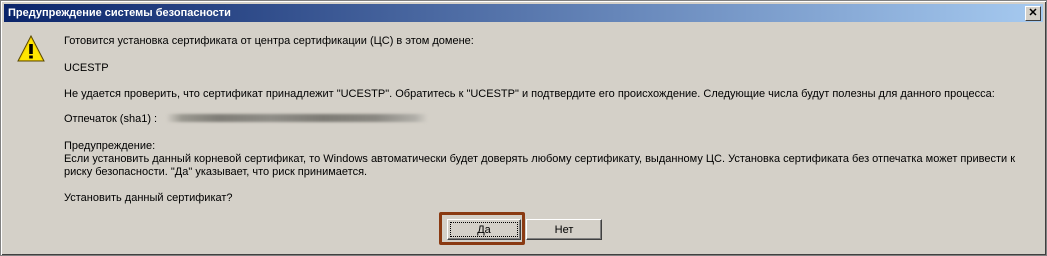 The height and width of the screenshot is (256, 1047). I want to click on window-title: Предупреждение системы безопасности, so click(119, 13).